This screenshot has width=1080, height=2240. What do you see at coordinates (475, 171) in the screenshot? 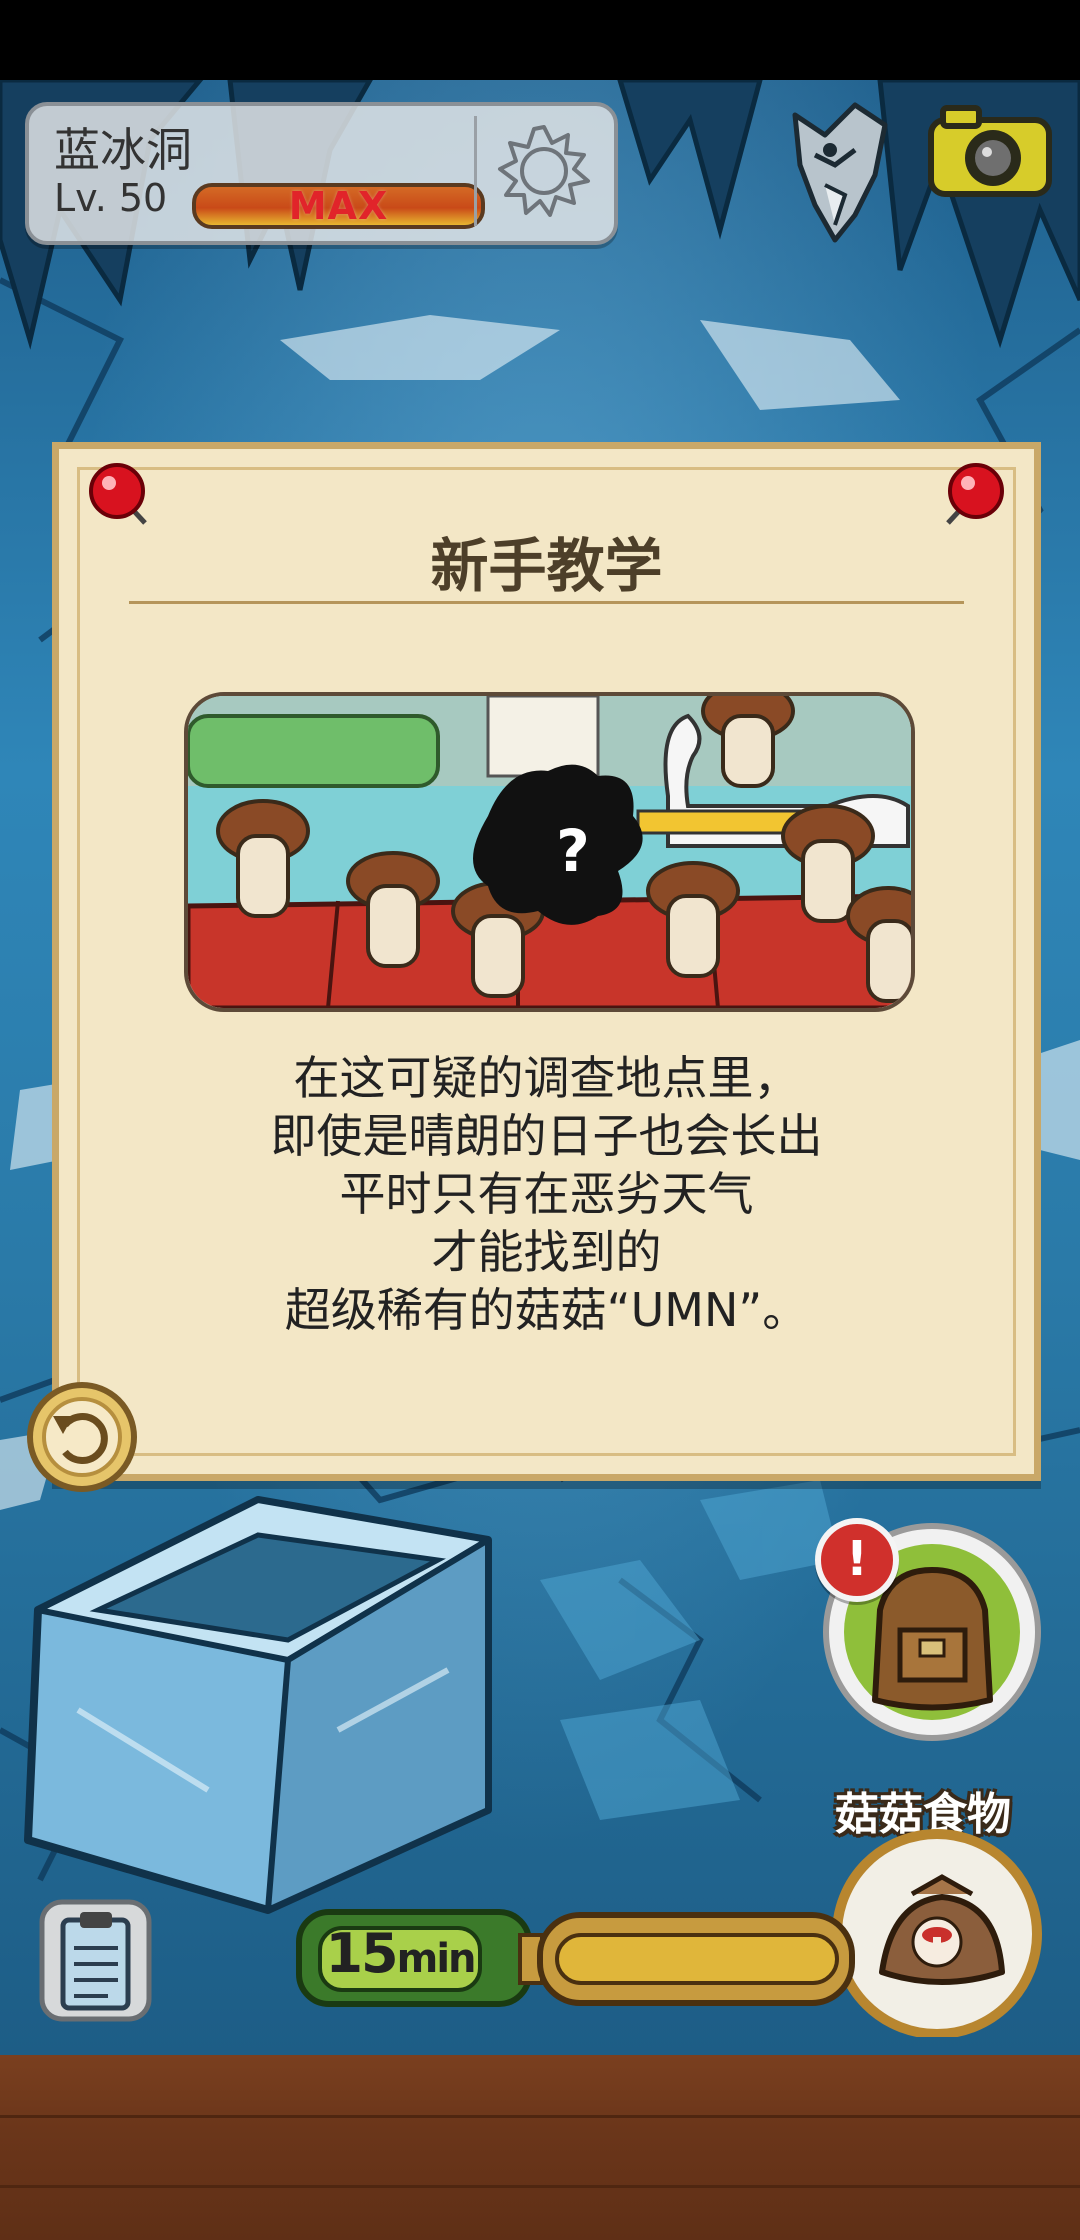
I see `panel-divider` at bounding box center [475, 171].